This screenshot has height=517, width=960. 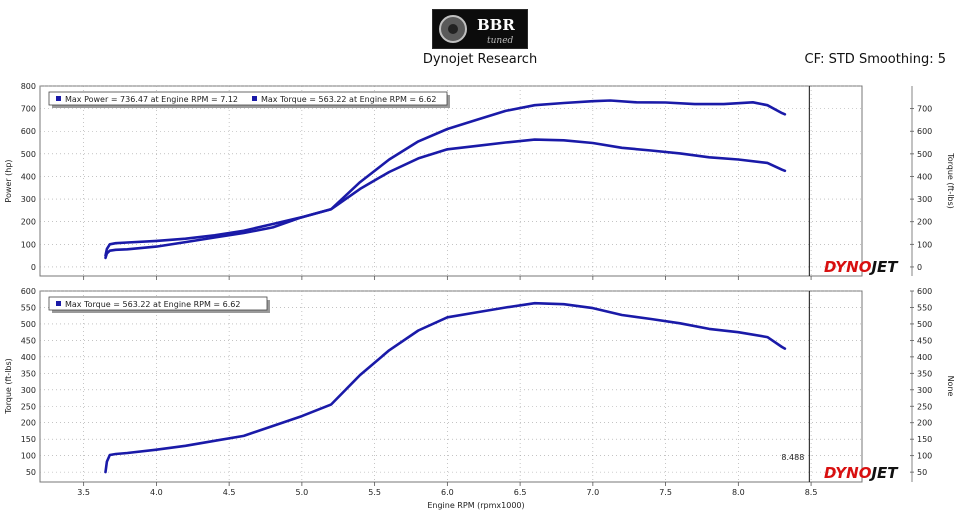 I want to click on y-tick-label: 50, so click(x=31, y=472).